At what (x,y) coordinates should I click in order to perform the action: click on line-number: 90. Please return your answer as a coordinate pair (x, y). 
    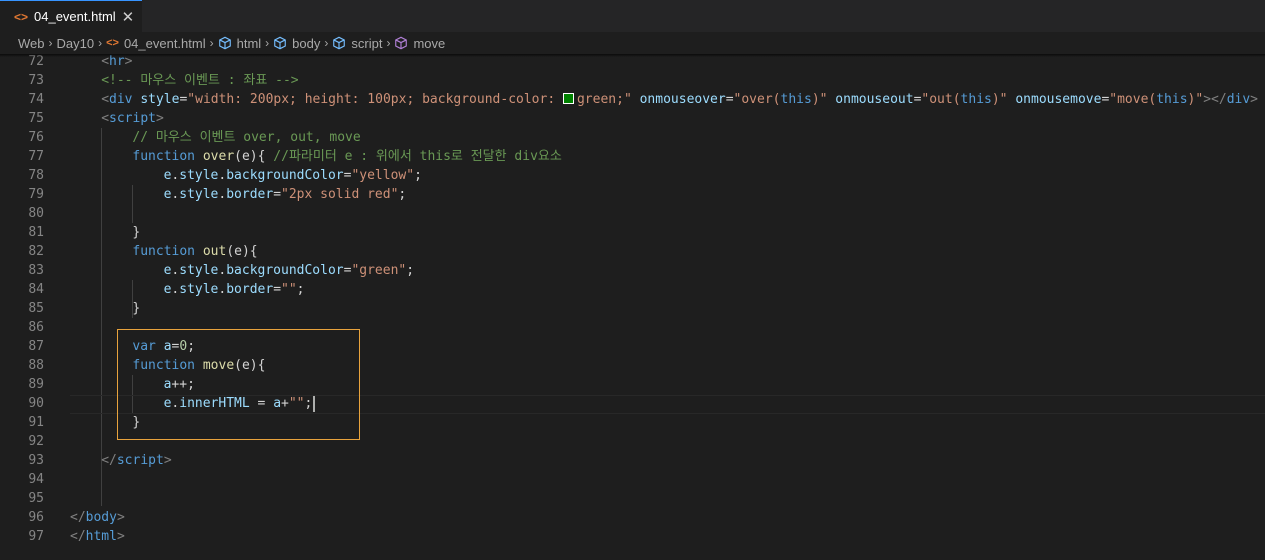
    Looking at the image, I should click on (36, 403).